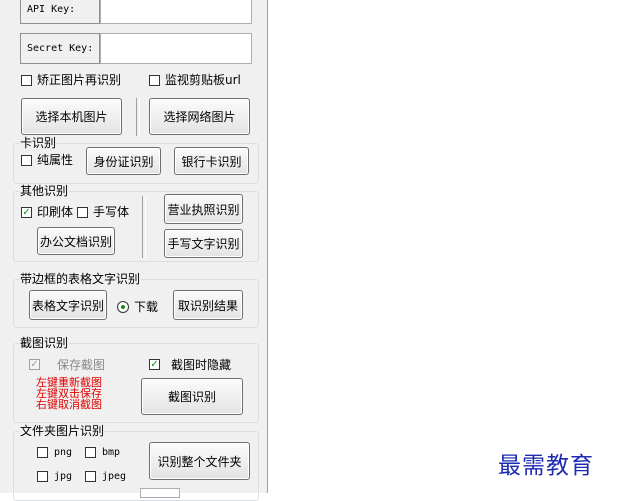  What do you see at coordinates (55, 160) in the screenshot?
I see `pure-attribute-label: 纯属性` at bounding box center [55, 160].